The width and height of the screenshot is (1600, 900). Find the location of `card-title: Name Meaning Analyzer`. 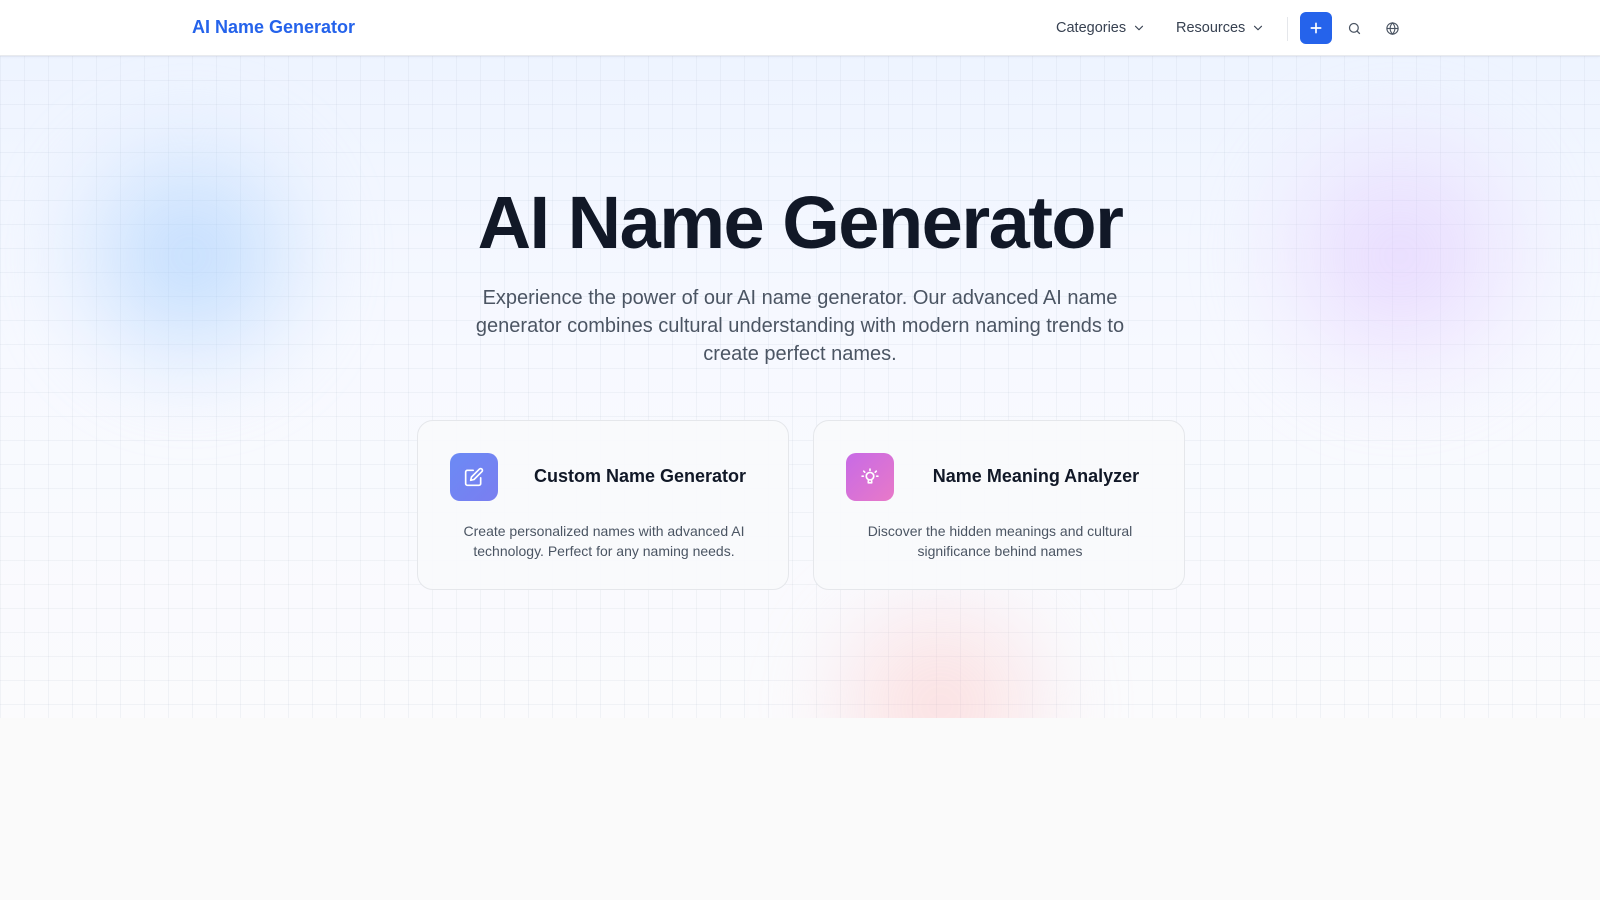

card-title: Name Meaning Analyzer is located at coordinates (1036, 476).